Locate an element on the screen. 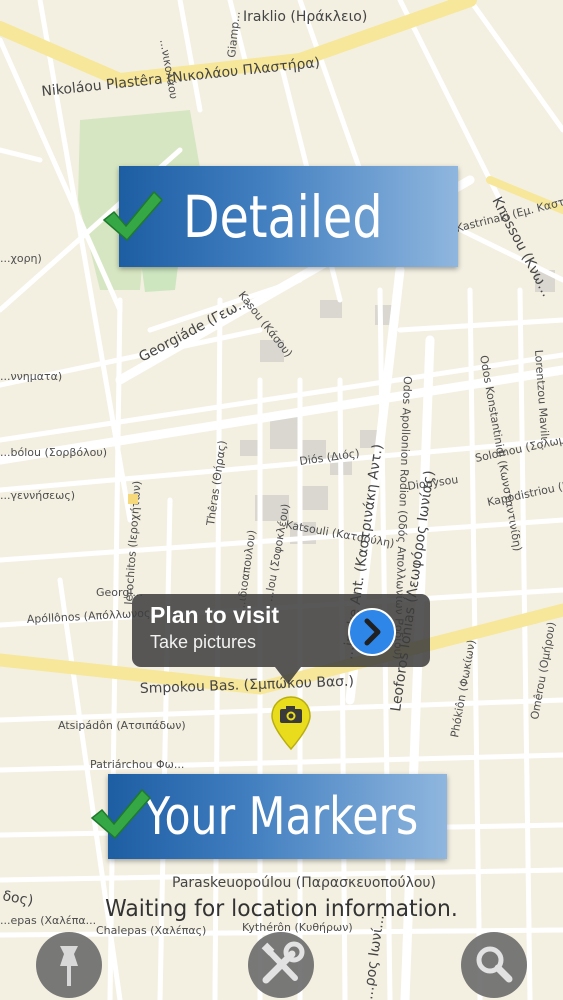 This screenshot has width=563, height=1000. callout-pointer is located at coordinates (288, 675).